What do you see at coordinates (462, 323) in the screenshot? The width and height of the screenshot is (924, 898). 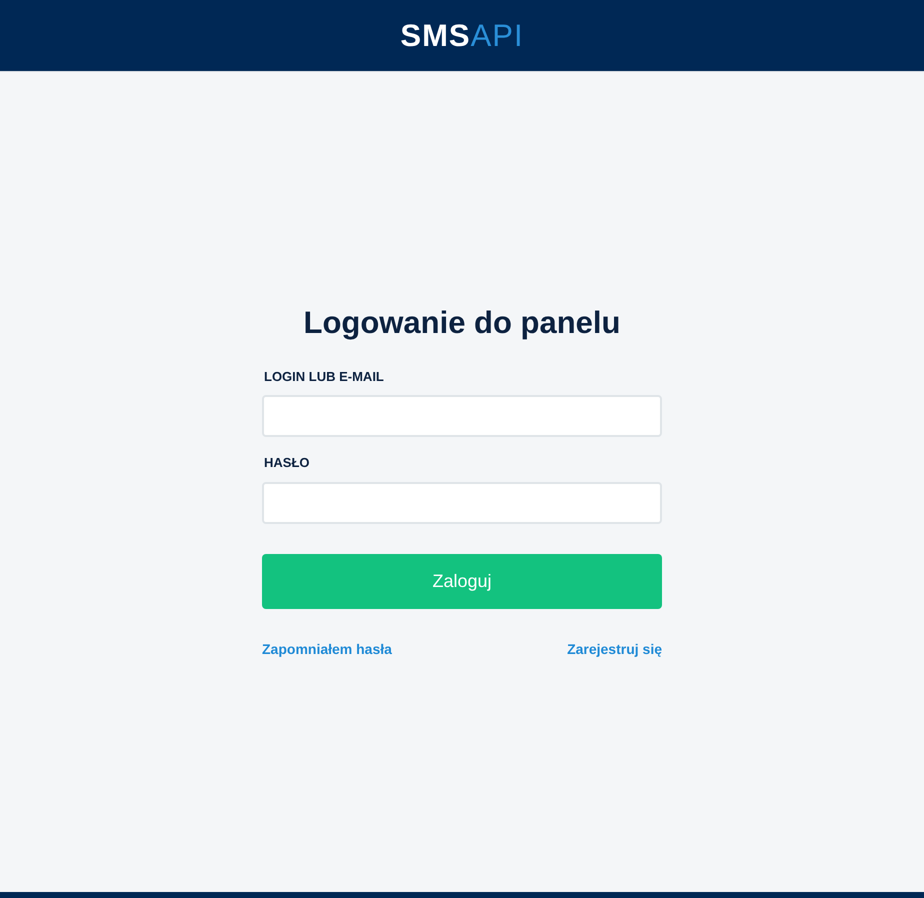 I see `page-title: Logowanie do panelu` at bounding box center [462, 323].